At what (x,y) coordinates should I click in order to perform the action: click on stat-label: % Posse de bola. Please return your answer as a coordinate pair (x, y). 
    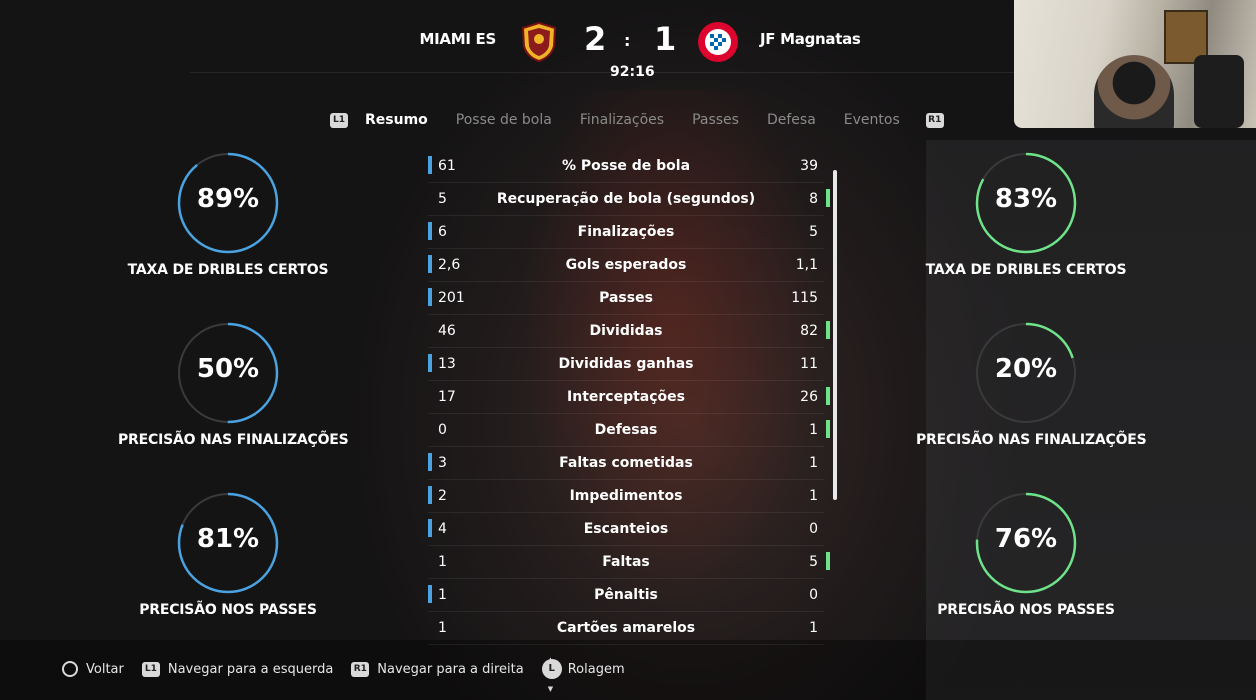
    Looking at the image, I should click on (626, 166).